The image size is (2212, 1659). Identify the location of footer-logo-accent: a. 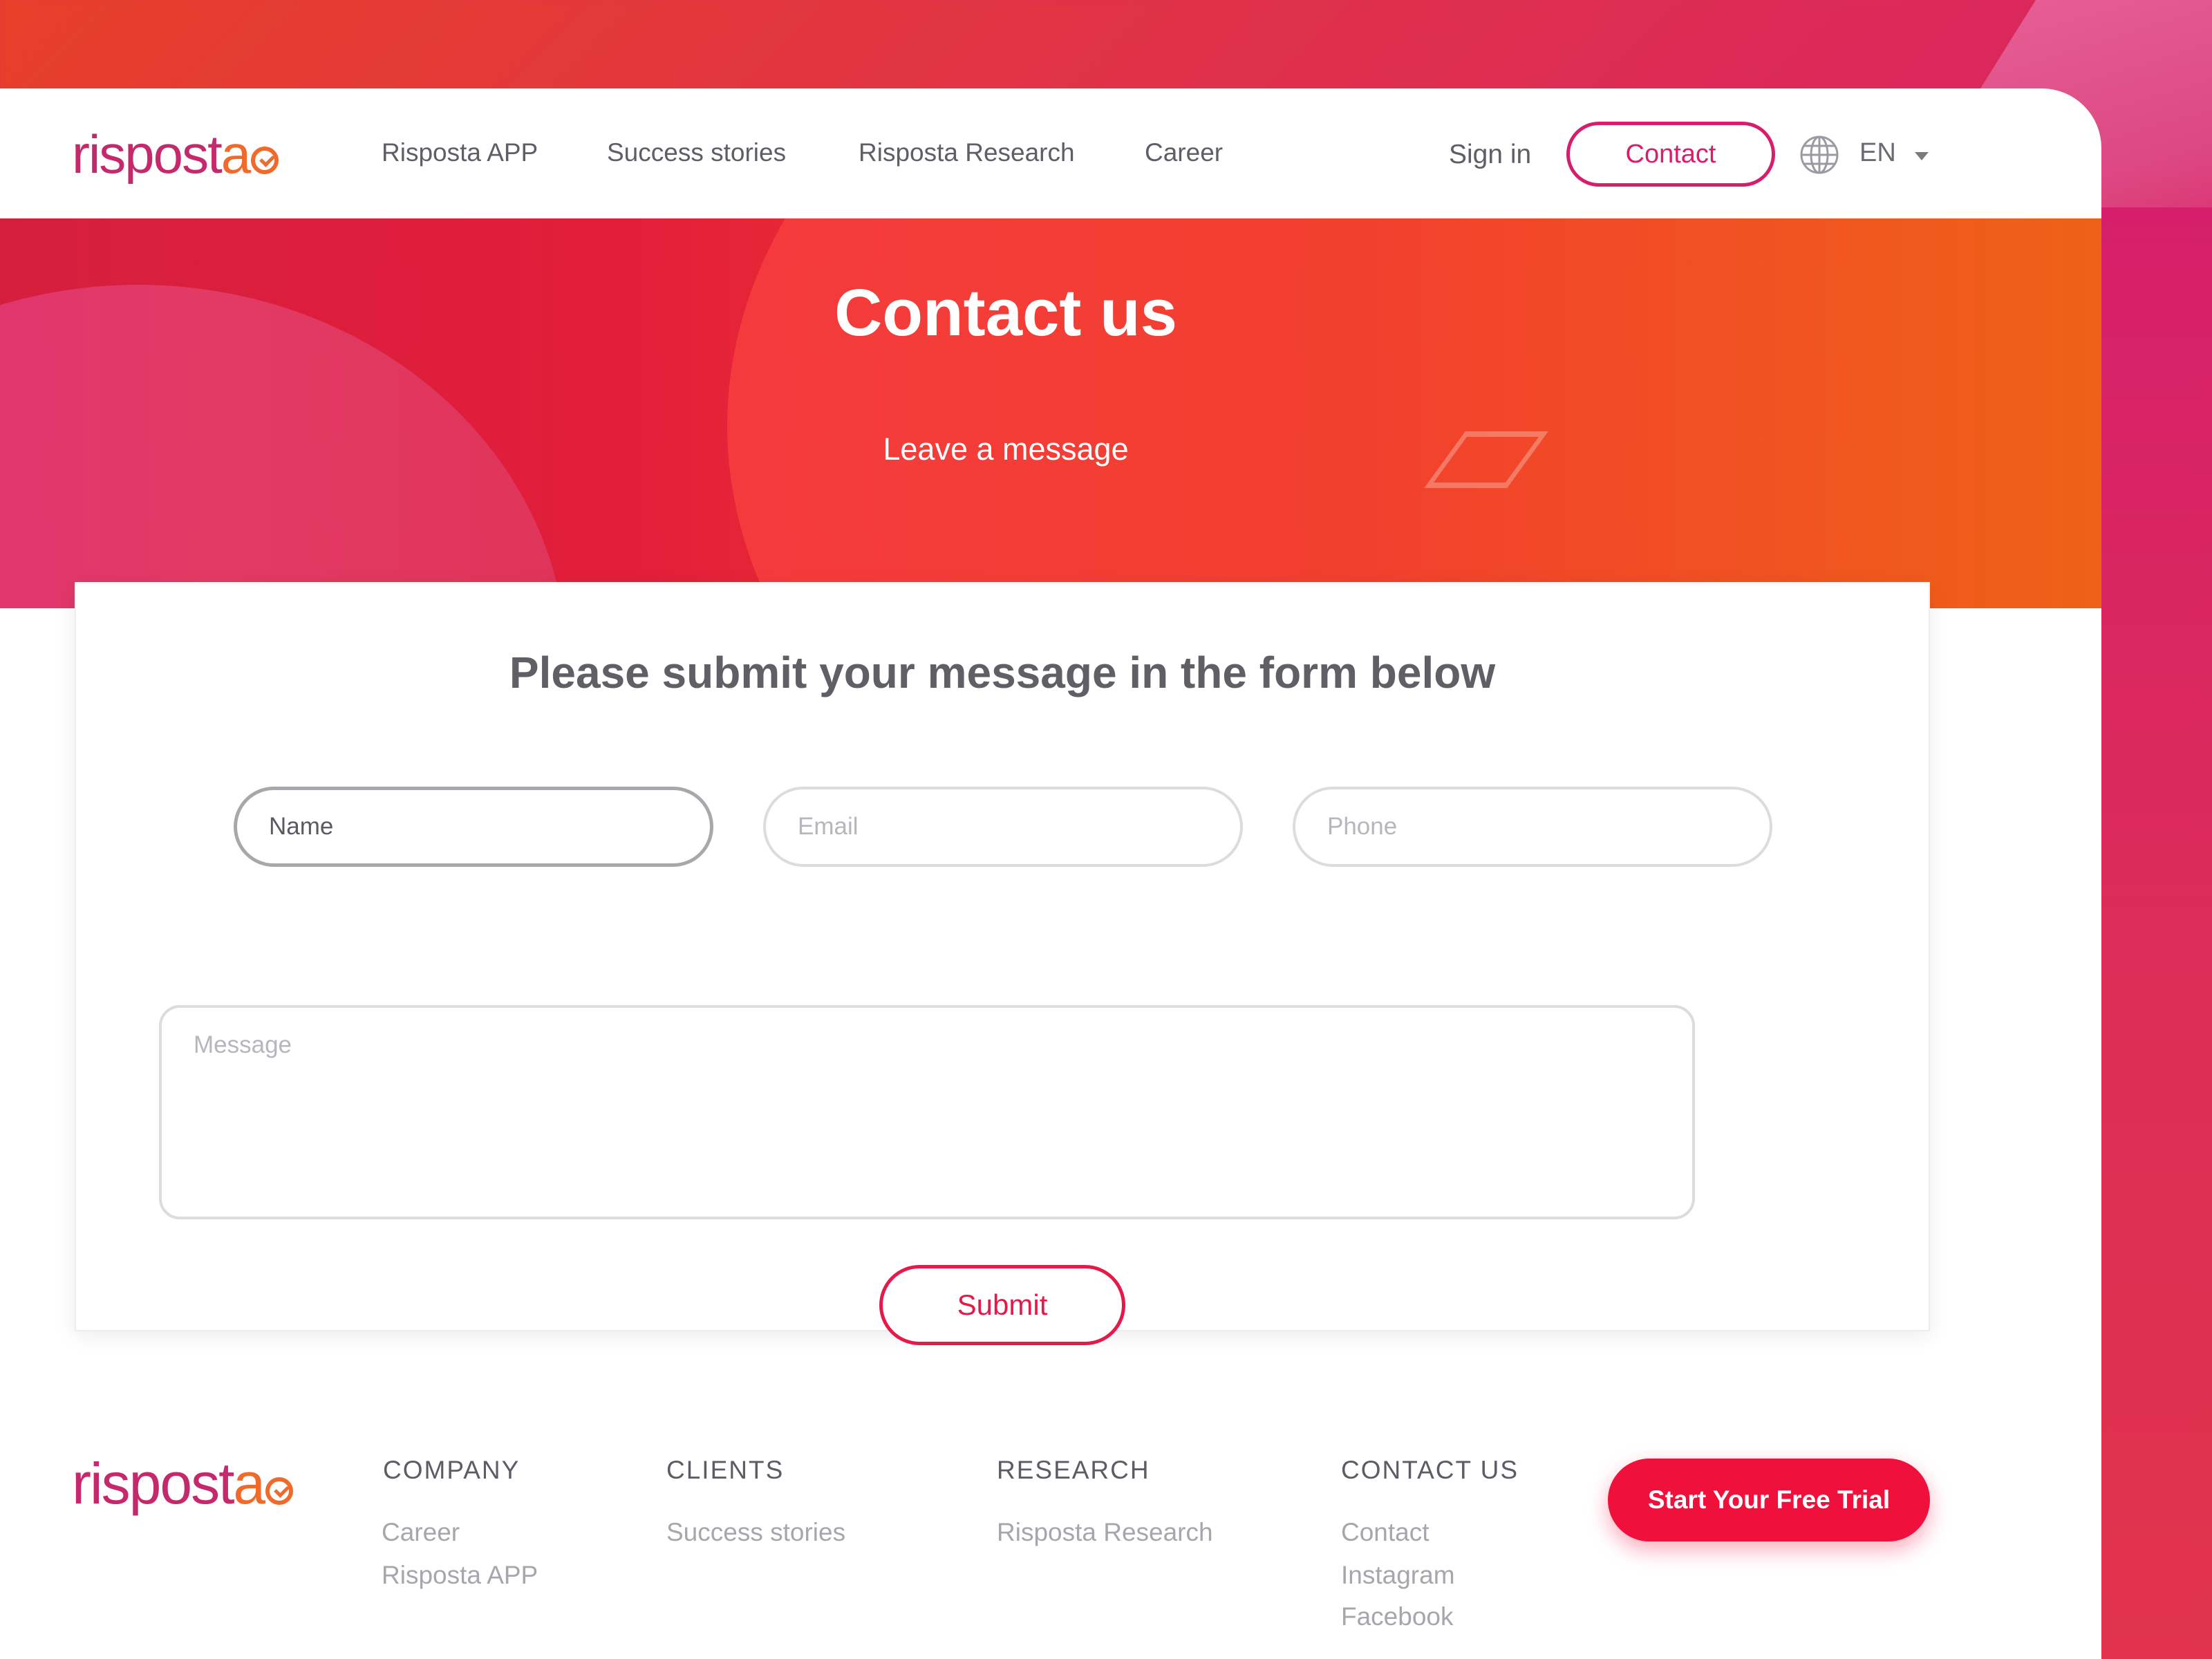
(249, 1483).